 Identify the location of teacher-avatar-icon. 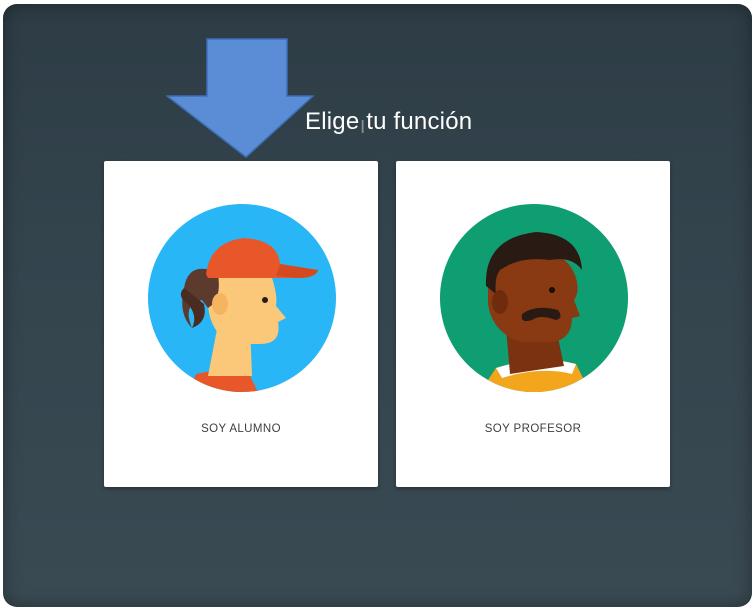
(534, 298).